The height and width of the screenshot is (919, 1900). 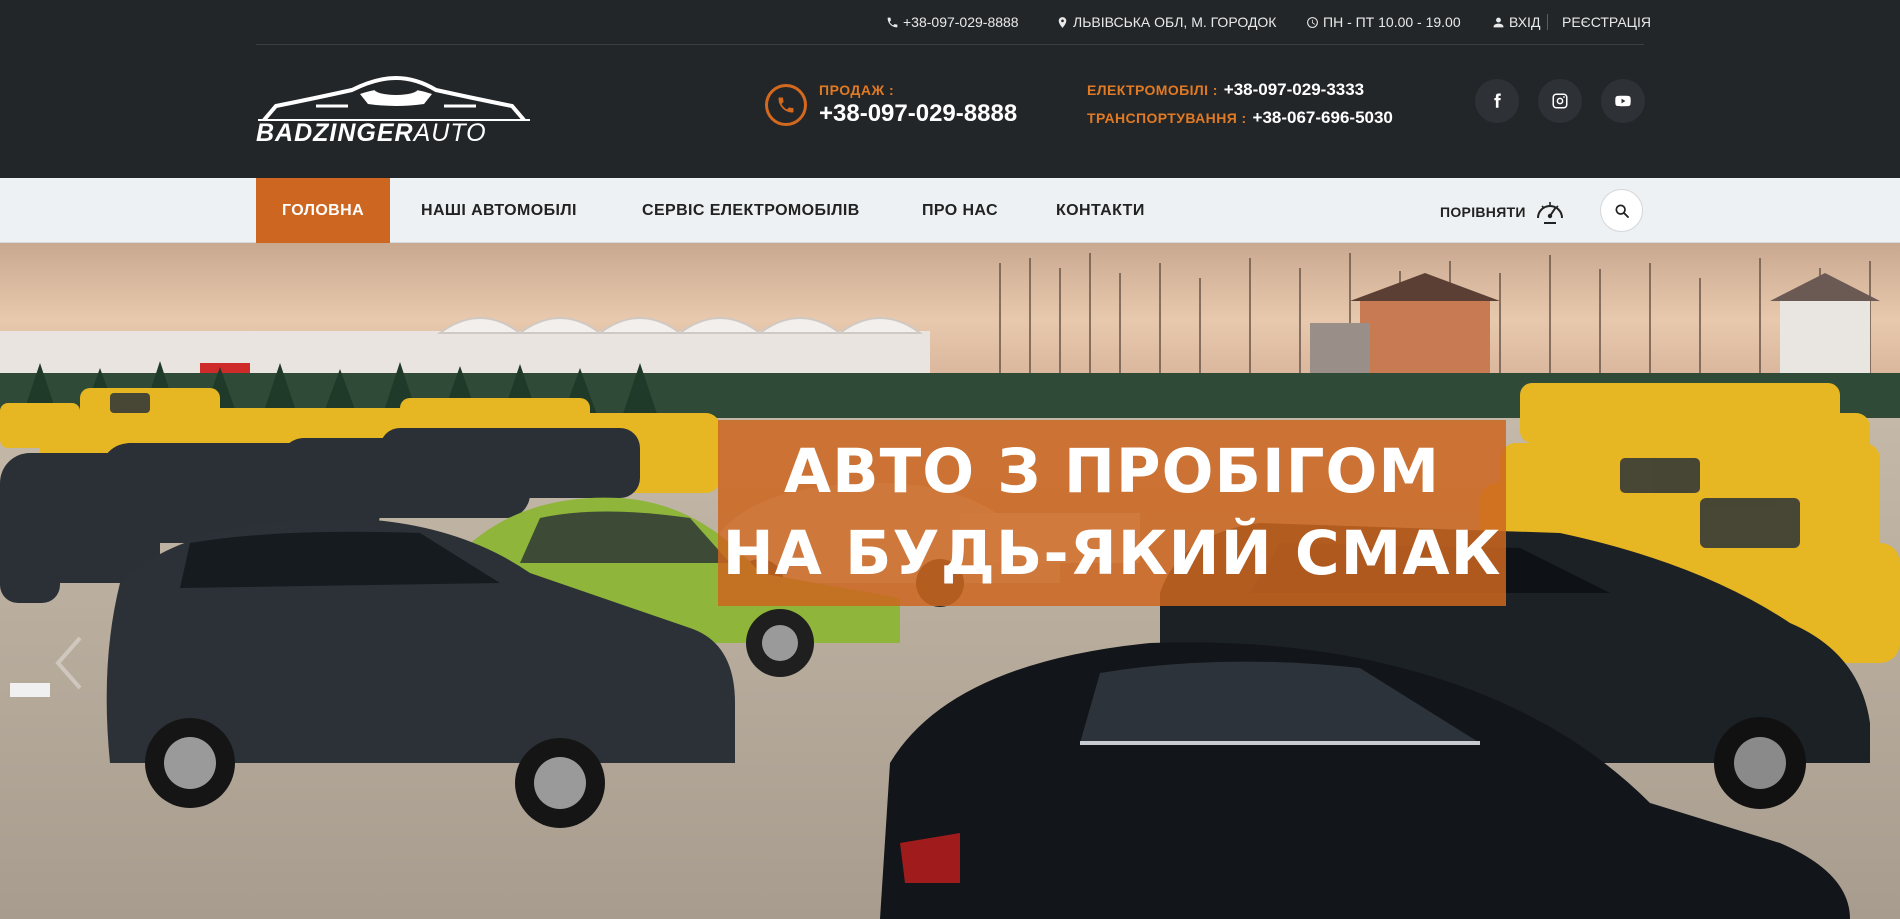 I want to click on contact-phone: +38-097-029-3333, so click(x=1294, y=90).